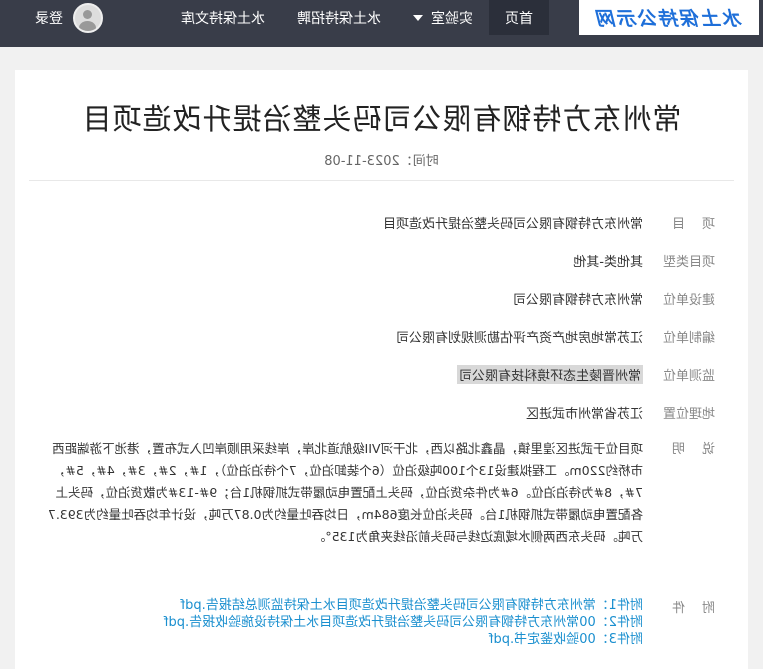  Describe the element at coordinates (519, 338) in the screenshot. I see `field-value: 江苏常地房地产资产评估勘测规划有限公司` at that location.